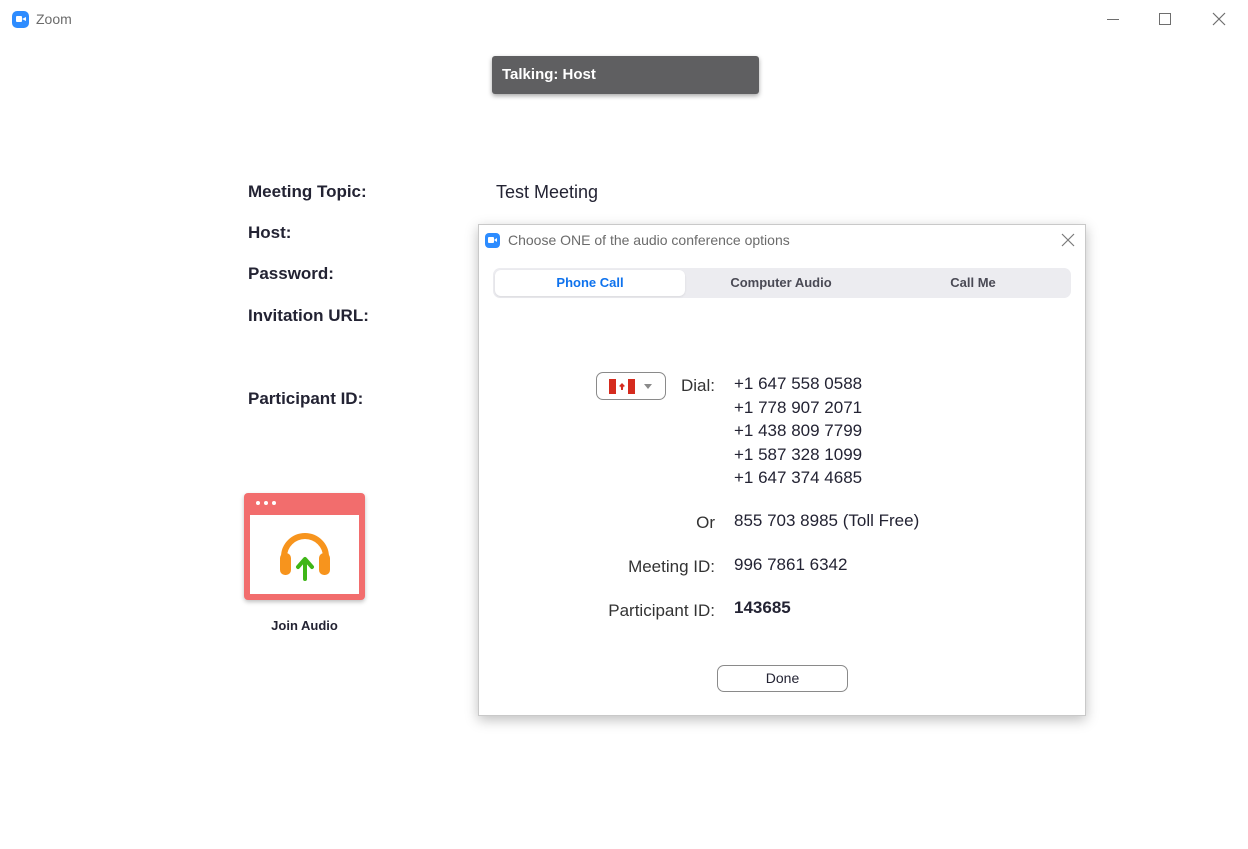 Image resolution: width=1248 pixels, height=849 pixels. I want to click on meeting-id-value: 996 7861 6342, so click(791, 564).